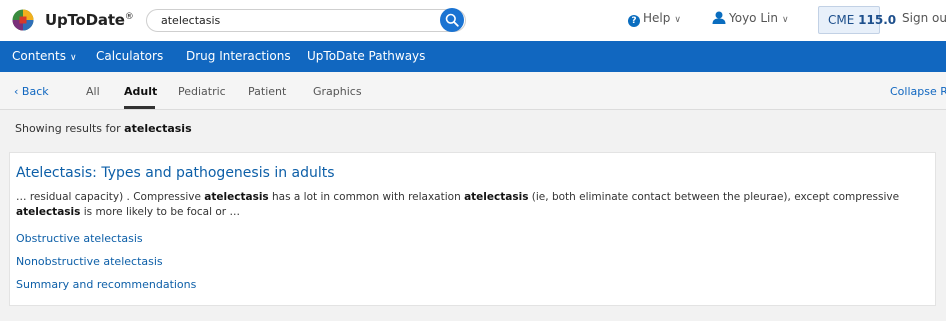 The height and width of the screenshot is (321, 946). What do you see at coordinates (657, 18) in the screenshot?
I see `help-label: Help` at bounding box center [657, 18].